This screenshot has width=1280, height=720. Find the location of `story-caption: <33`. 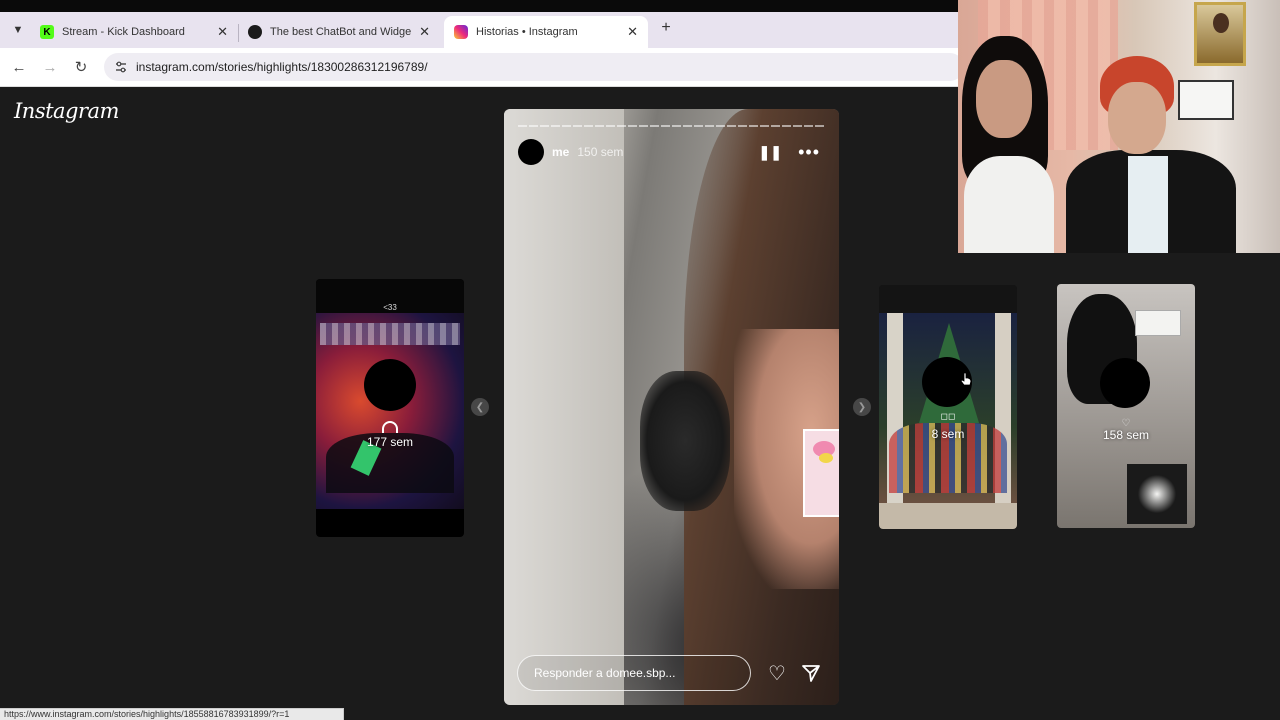

story-caption: <33 is located at coordinates (390, 307).